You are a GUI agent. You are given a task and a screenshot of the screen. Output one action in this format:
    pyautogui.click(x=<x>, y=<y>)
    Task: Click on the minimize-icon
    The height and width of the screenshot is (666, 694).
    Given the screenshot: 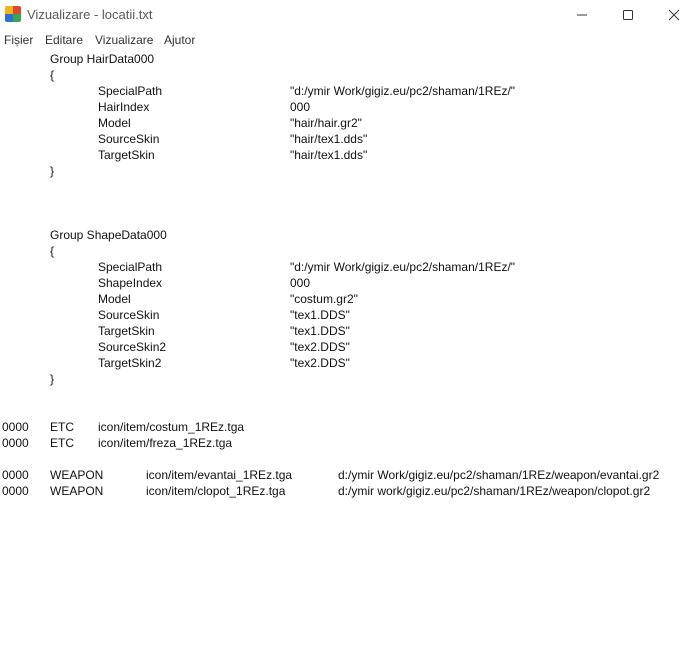 What is the action you would take?
    pyautogui.click(x=582, y=15)
    